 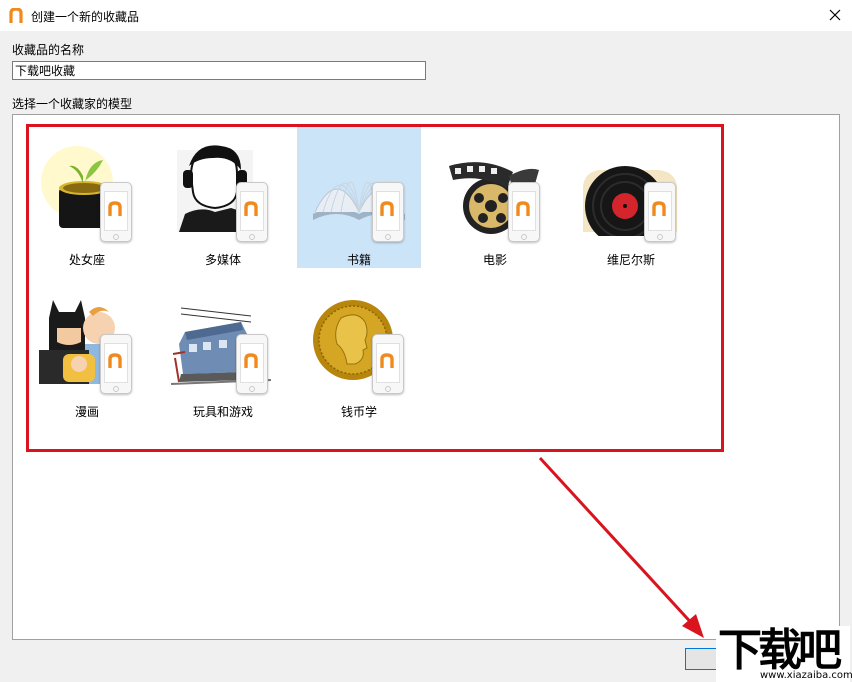 What do you see at coordinates (358, 260) in the screenshot?
I see `model-label: 书籍` at bounding box center [358, 260].